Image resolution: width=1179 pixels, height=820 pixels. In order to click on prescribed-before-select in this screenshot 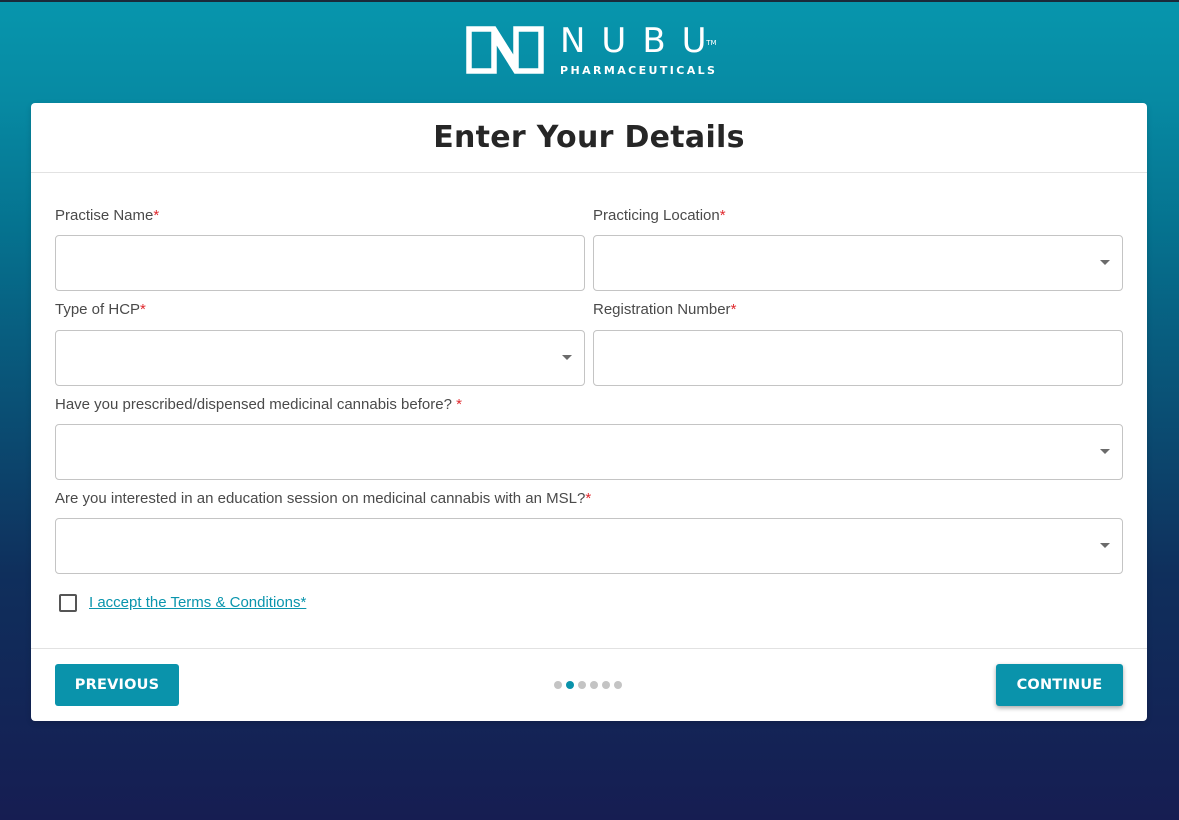, I will do `click(589, 452)`.